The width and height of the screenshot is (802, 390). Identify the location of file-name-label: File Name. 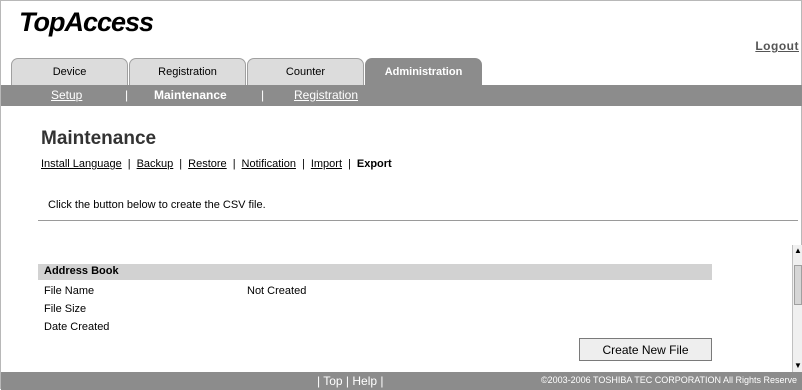
(69, 291).